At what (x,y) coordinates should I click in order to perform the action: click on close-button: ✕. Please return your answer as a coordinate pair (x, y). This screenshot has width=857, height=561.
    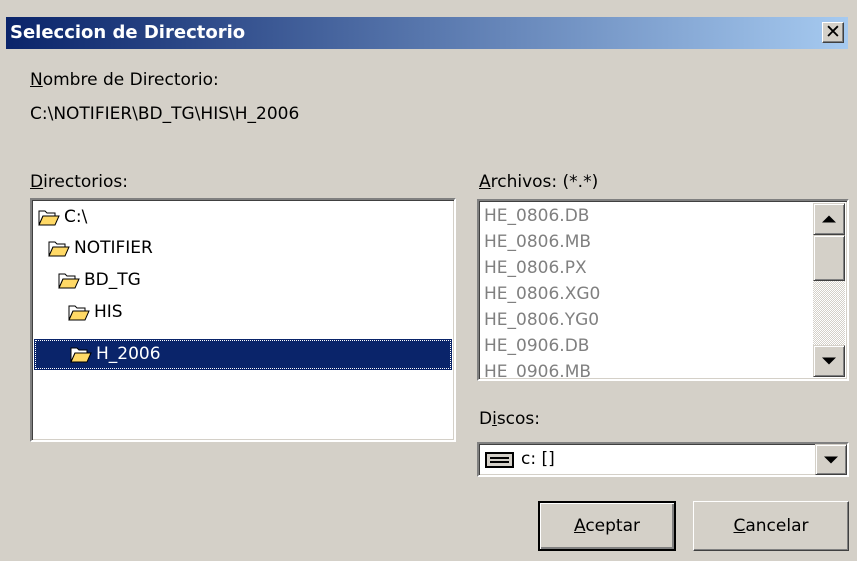
    Looking at the image, I should click on (833, 32).